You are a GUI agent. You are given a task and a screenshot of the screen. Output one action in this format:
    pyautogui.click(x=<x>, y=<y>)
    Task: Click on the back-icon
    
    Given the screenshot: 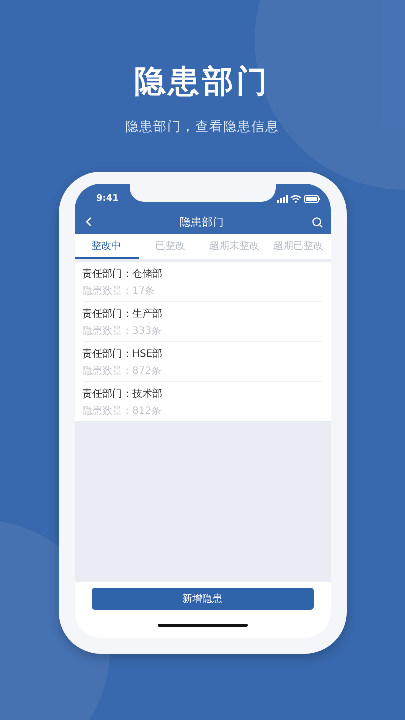 What is the action you would take?
    pyautogui.click(x=88, y=222)
    